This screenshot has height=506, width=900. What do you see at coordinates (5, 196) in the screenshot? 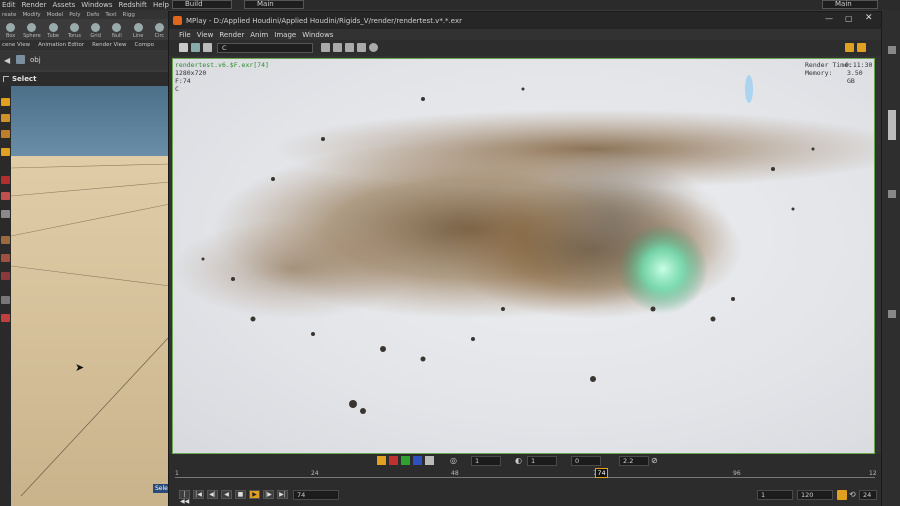
I see `pose-tool-icon` at bounding box center [5, 196].